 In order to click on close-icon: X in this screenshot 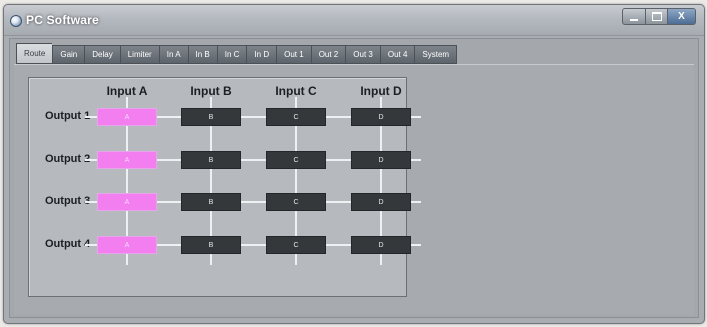, I will do `click(681, 16)`.